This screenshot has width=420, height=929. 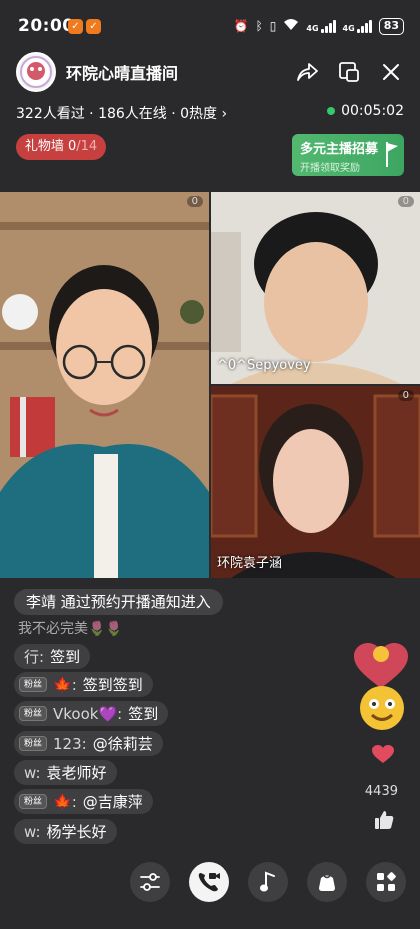 I want to click on chat-message-faded: 我不必完美🌷🌷, so click(x=70, y=629).